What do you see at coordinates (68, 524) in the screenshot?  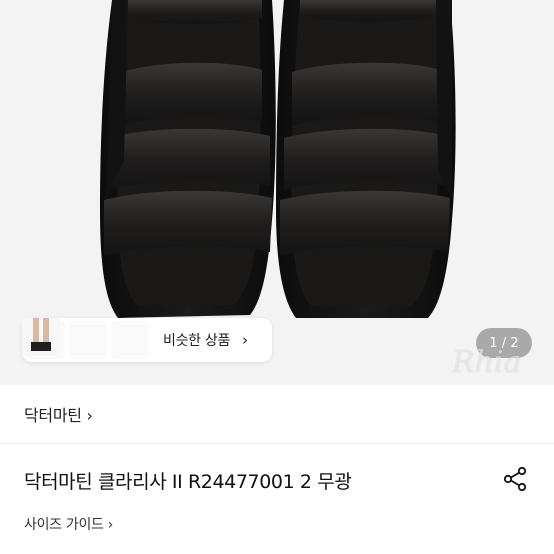 I see `size-guide-link: 사이즈 가이드 ›` at bounding box center [68, 524].